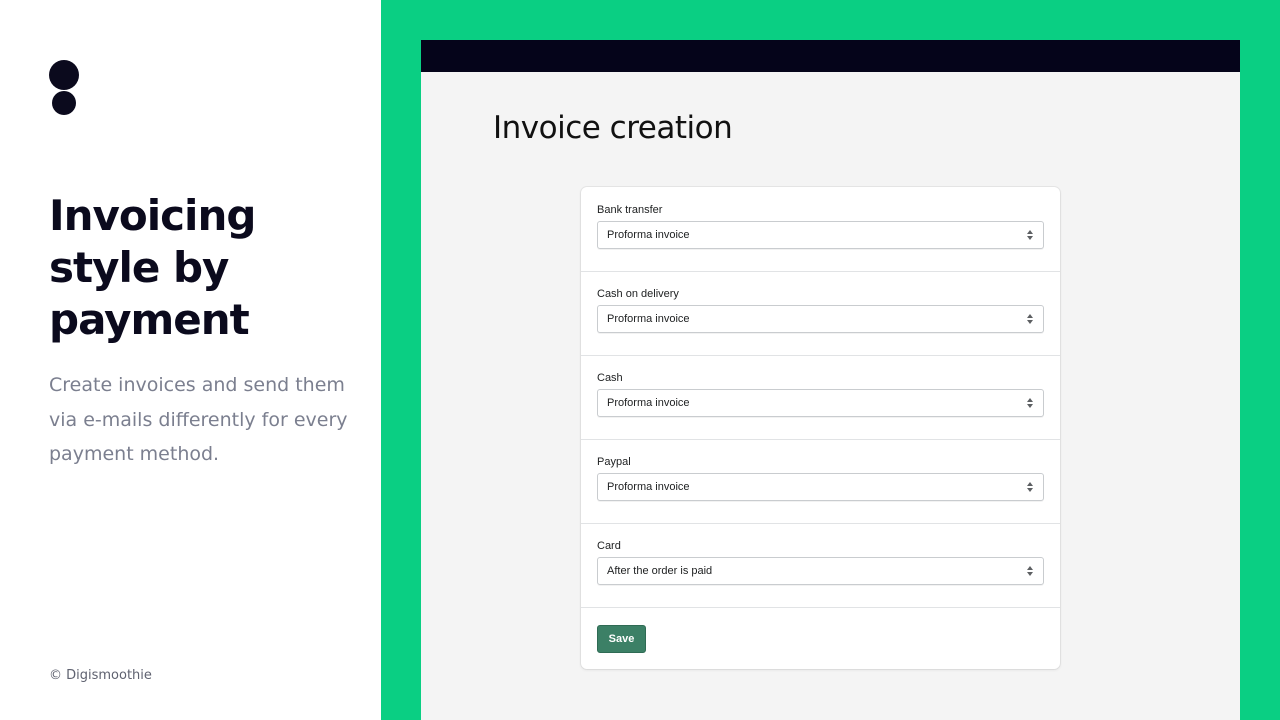 The image size is (1280, 720). Describe the element at coordinates (830, 56) in the screenshot. I see `app-top-bar` at that location.